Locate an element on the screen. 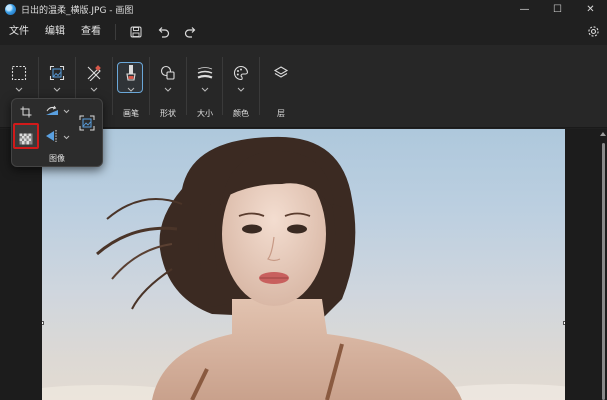 This screenshot has width=607, height=400. save-icon is located at coordinates (136, 32).